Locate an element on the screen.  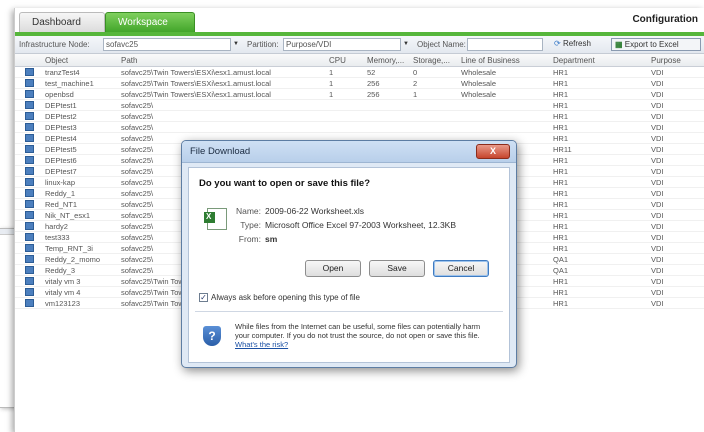
table-cell: Red_NT1 is located at coordinates (61, 204).